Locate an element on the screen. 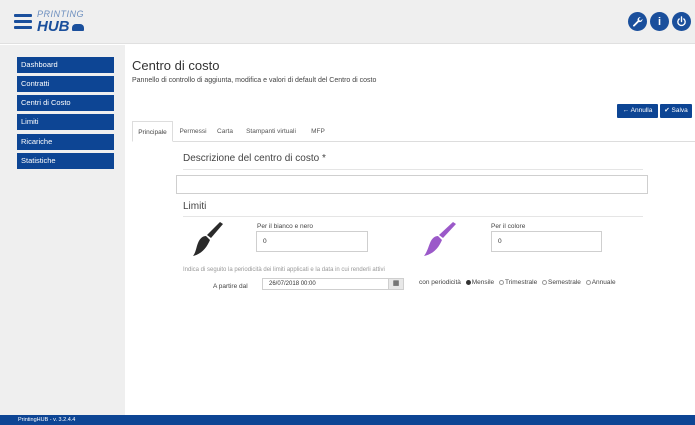 The image size is (695, 425). periodicita-label: con periodicità is located at coordinates (440, 282).